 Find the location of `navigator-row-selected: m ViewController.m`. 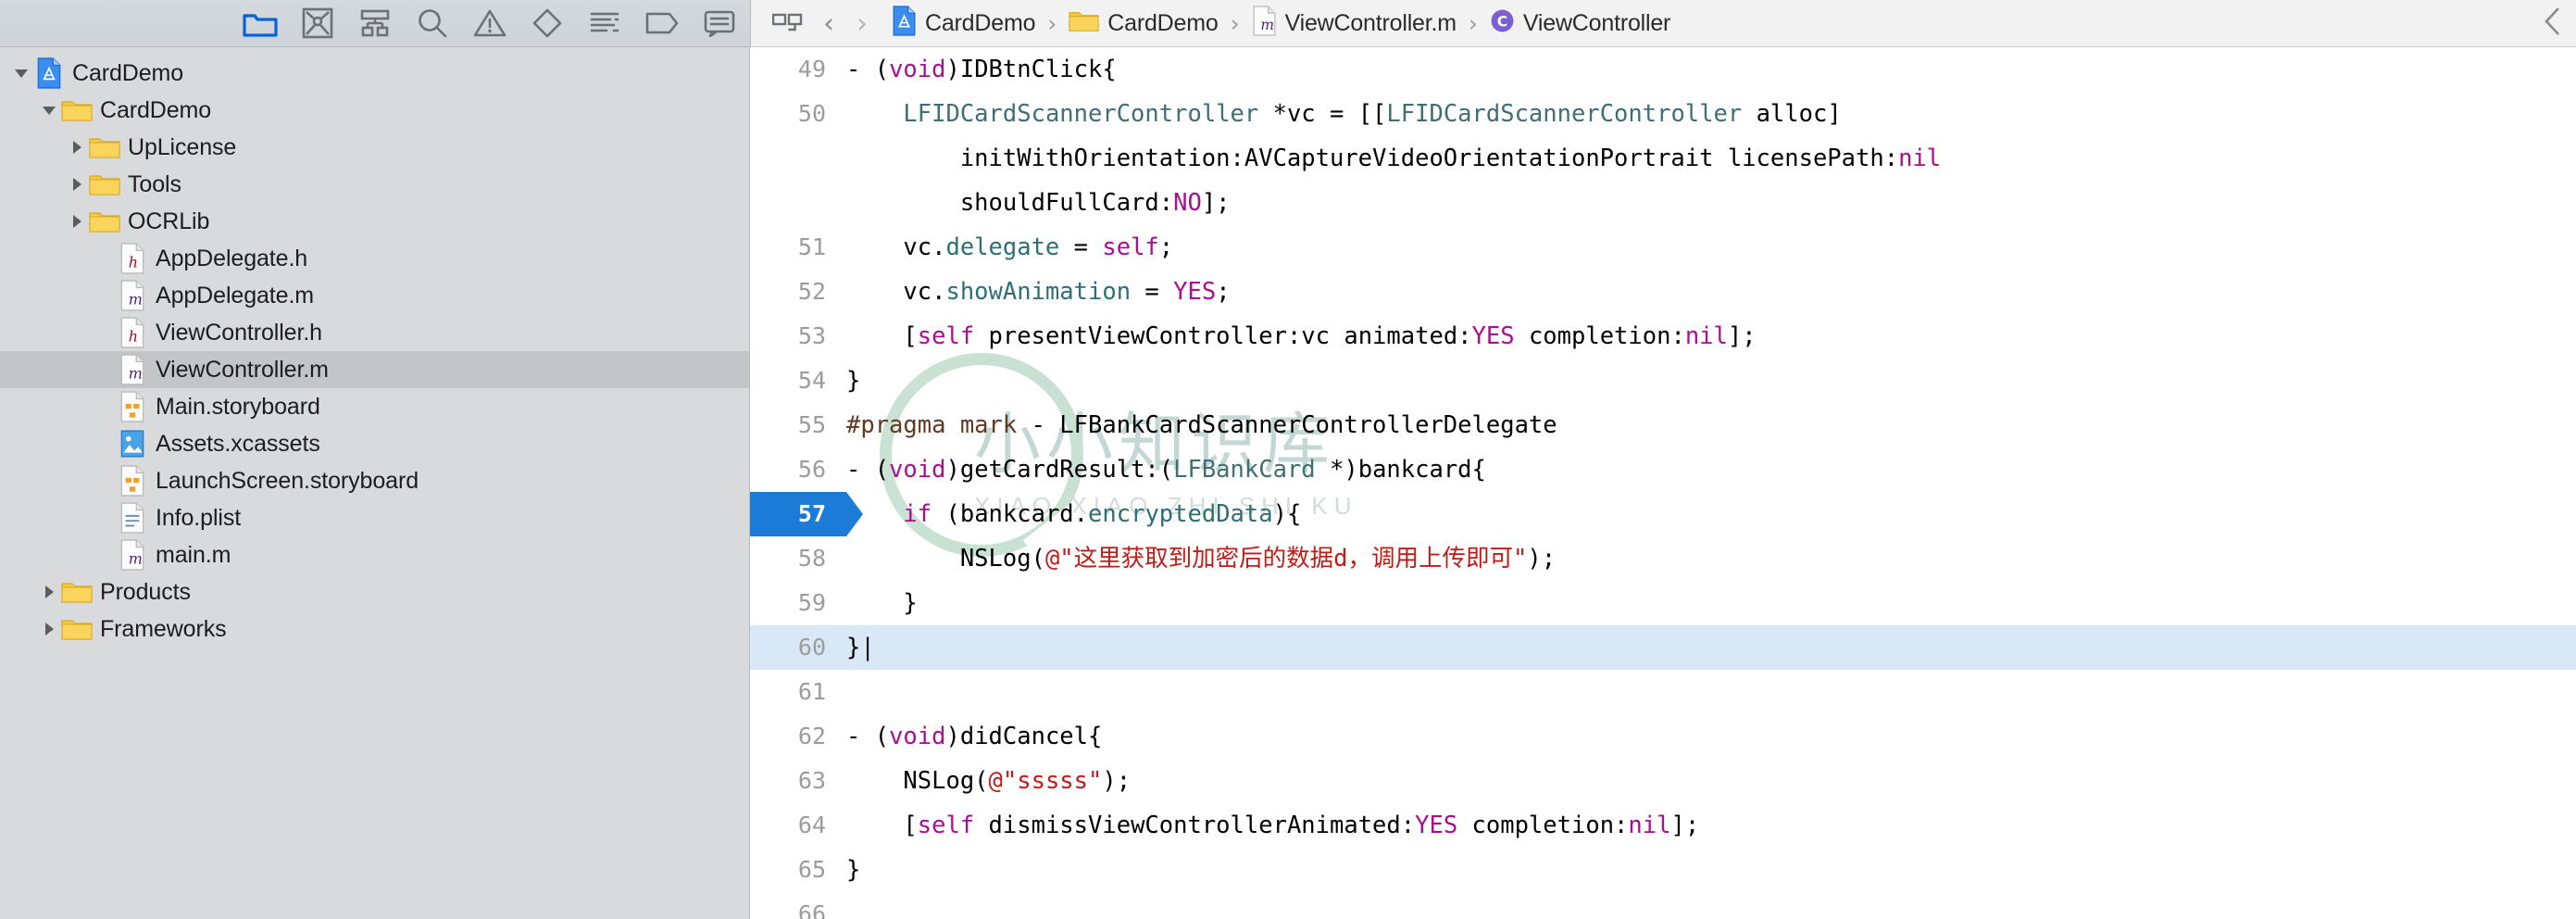

navigator-row-selected: m ViewController.m is located at coordinates (375, 369).